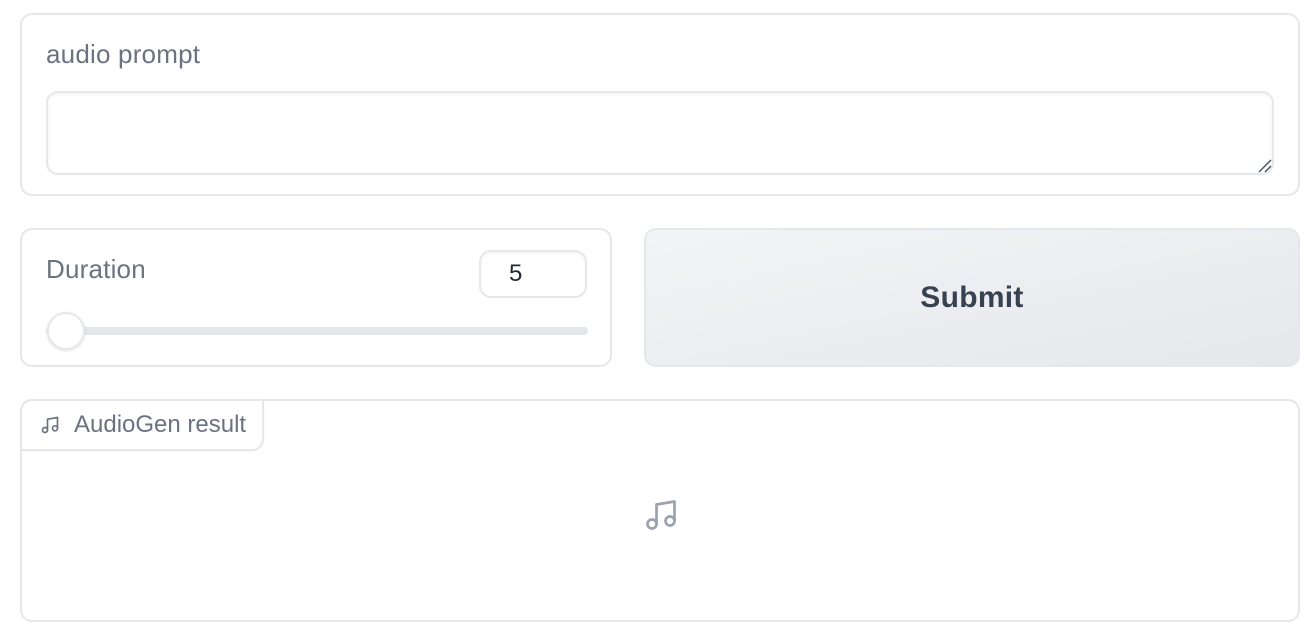 The image size is (1316, 636). I want to click on duration-number-input, so click(533, 274).